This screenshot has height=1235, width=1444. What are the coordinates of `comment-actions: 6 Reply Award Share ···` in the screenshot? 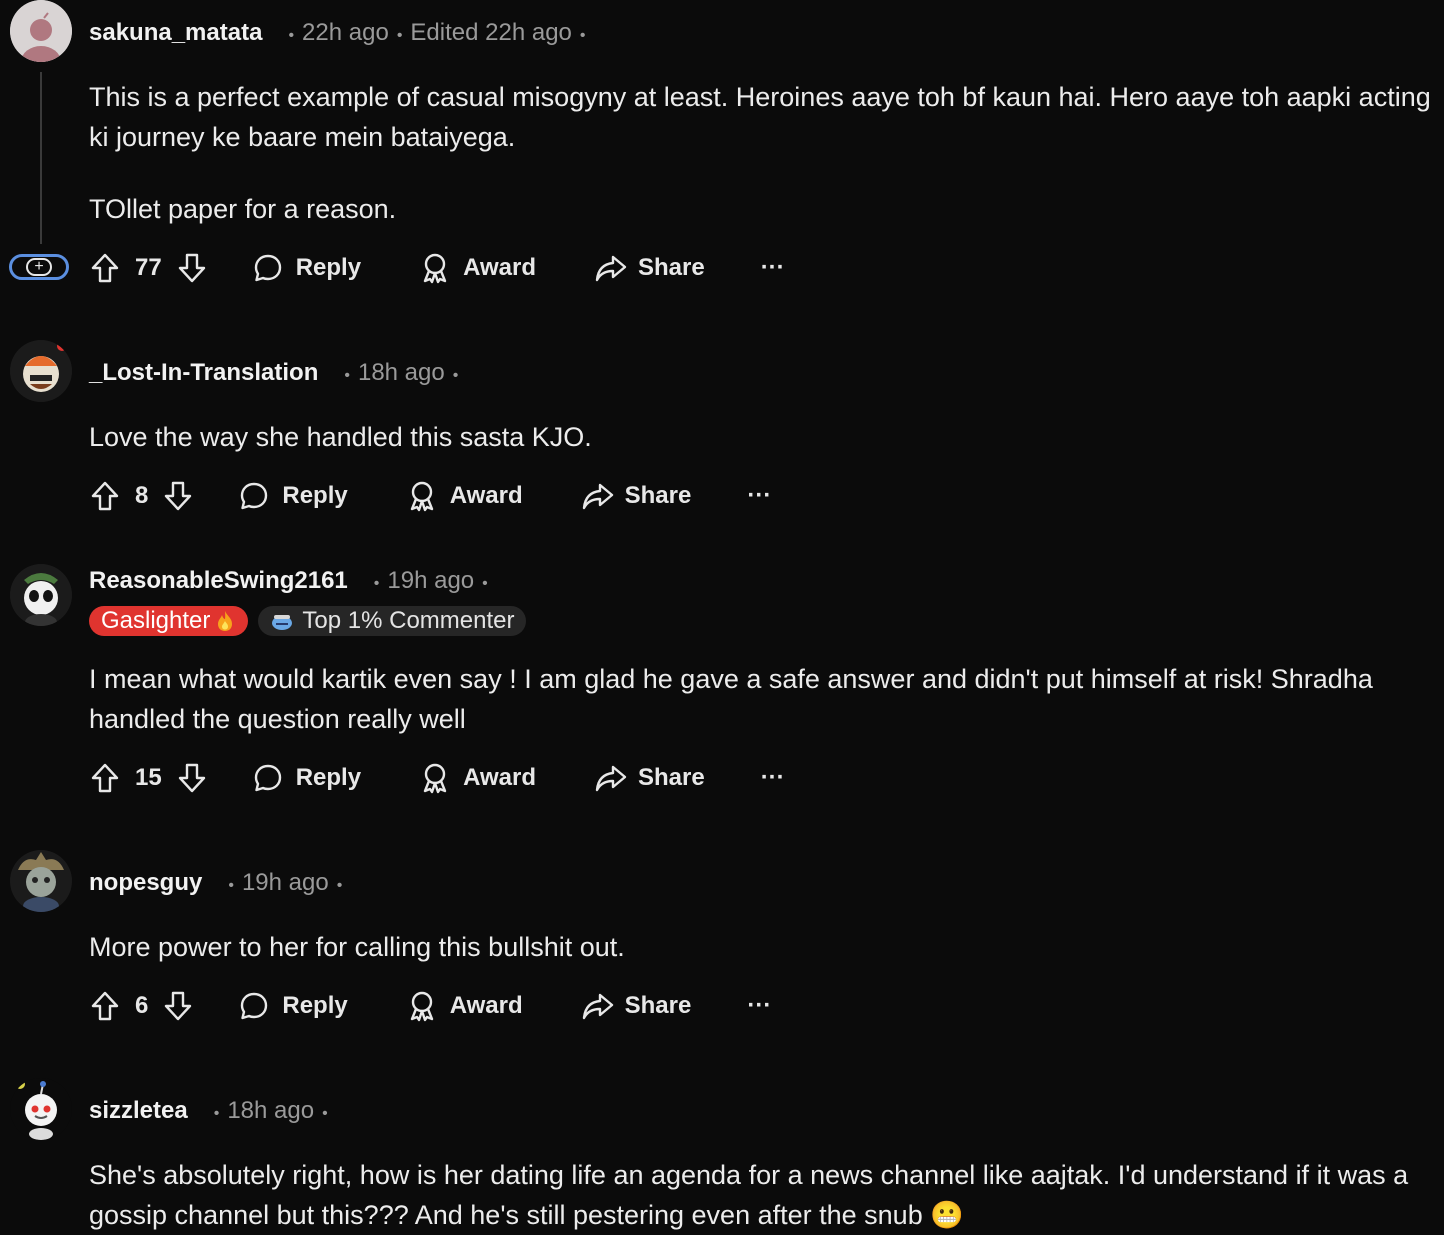 It's located at (430, 1006).